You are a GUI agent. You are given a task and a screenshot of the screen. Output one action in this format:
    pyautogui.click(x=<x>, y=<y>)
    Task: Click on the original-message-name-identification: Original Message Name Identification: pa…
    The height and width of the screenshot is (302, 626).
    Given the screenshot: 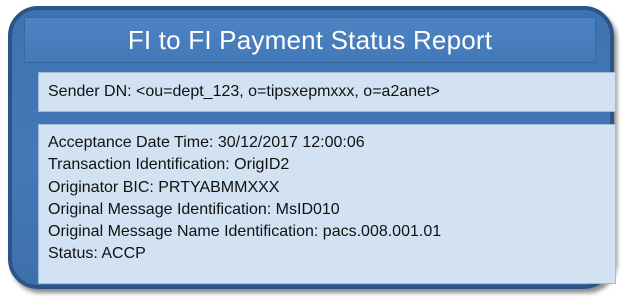 What is the action you would take?
    pyautogui.click(x=245, y=232)
    